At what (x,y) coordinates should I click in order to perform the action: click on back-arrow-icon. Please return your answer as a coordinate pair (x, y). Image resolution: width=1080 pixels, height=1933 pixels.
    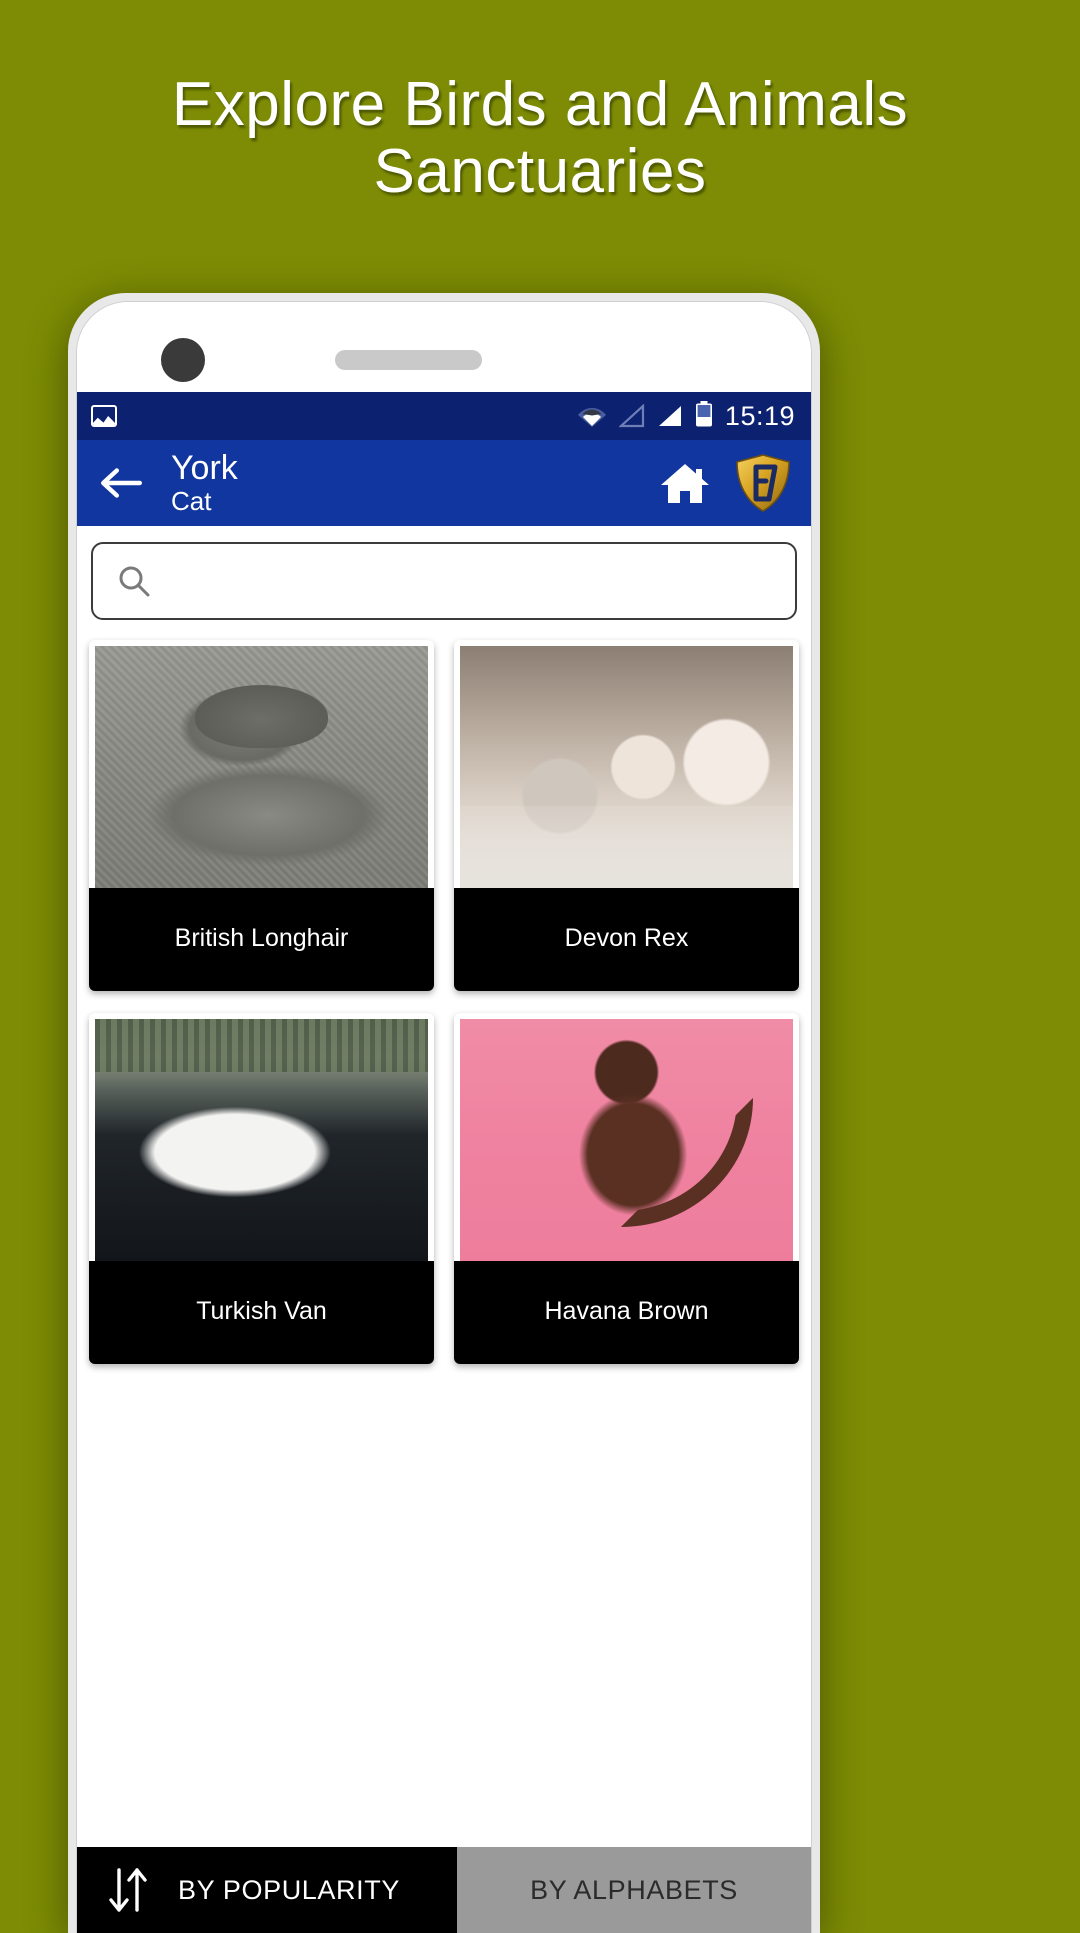
    Looking at the image, I should click on (121, 483).